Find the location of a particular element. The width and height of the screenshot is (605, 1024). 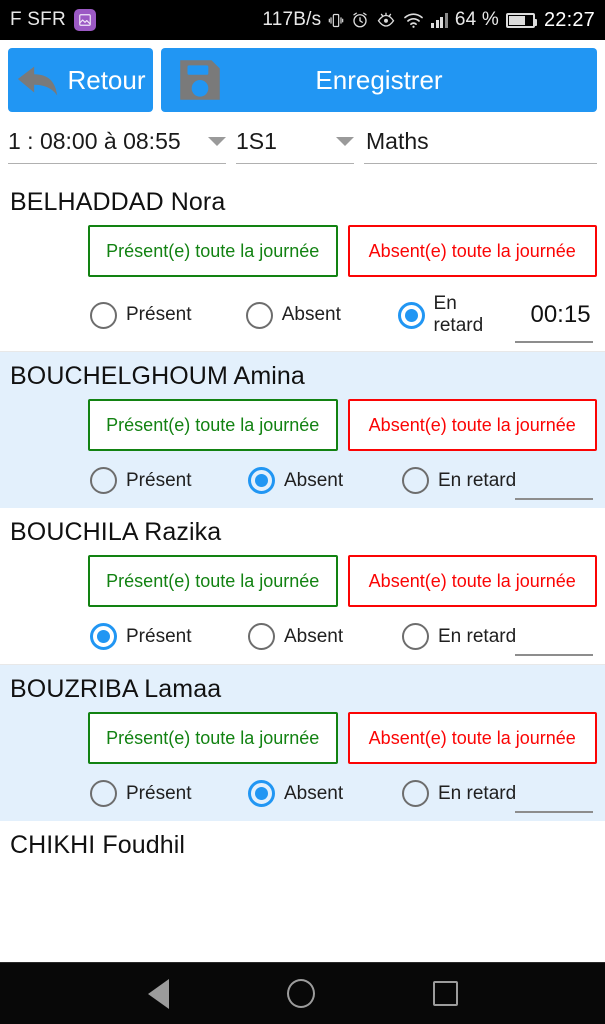

eye-care-icon is located at coordinates (386, 20).